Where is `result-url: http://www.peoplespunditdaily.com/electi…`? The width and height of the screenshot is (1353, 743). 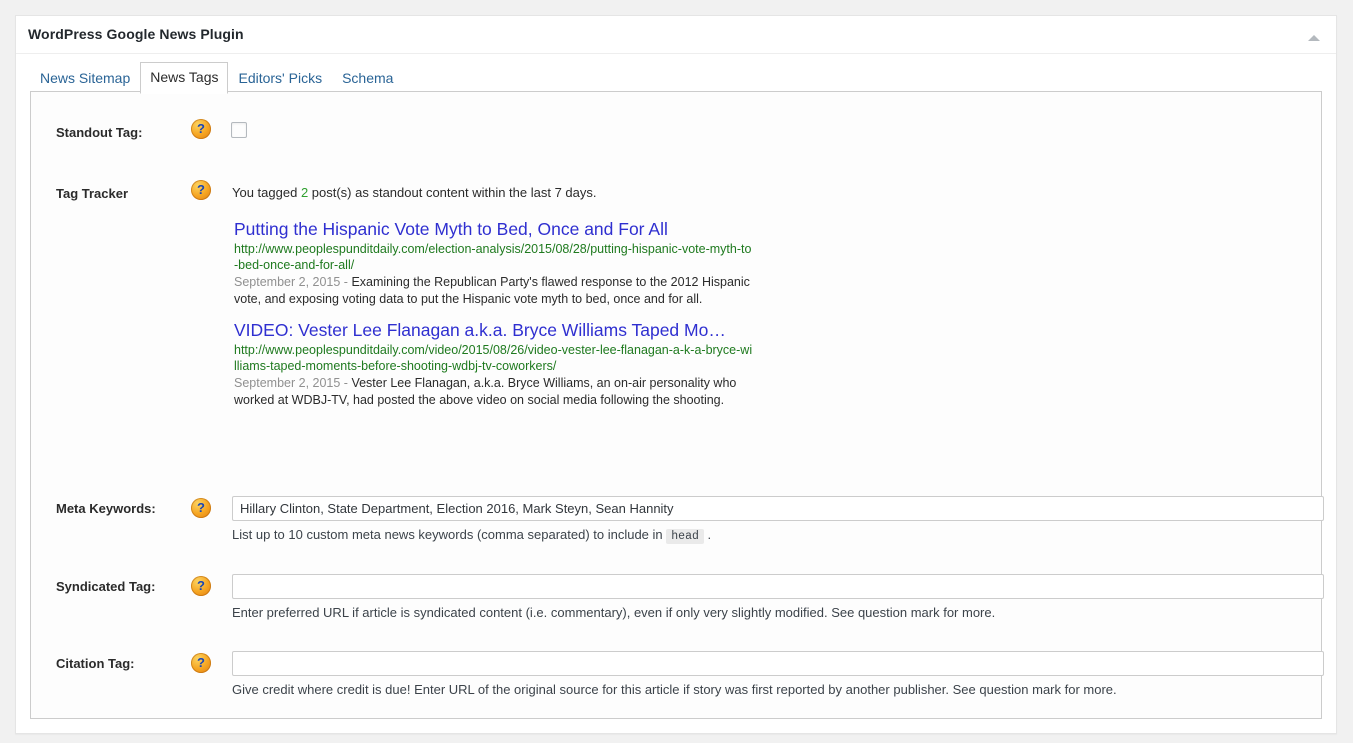 result-url: http://www.peoplespunditdaily.com/electi… is located at coordinates (493, 257).